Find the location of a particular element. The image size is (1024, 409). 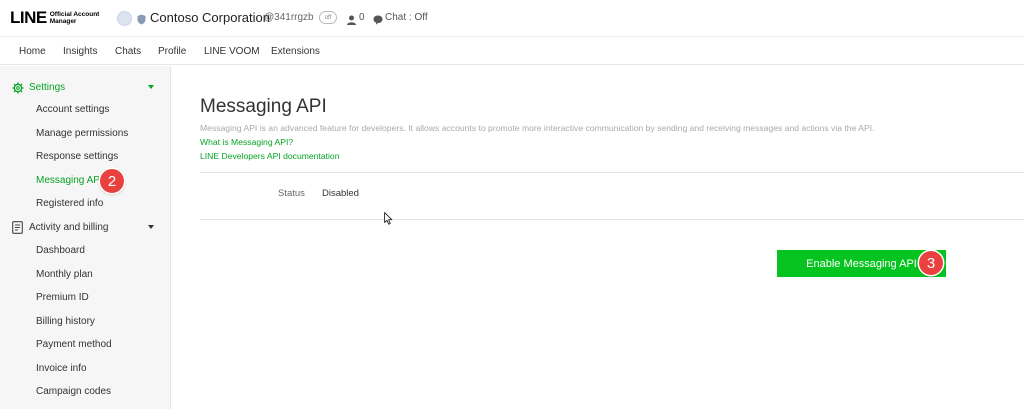

logo-text: LINE is located at coordinates (28, 17).